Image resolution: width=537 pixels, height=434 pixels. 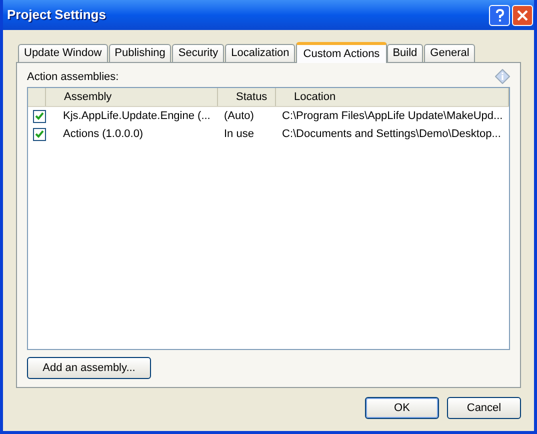 I want to click on question-mark-icon, so click(x=499, y=15).